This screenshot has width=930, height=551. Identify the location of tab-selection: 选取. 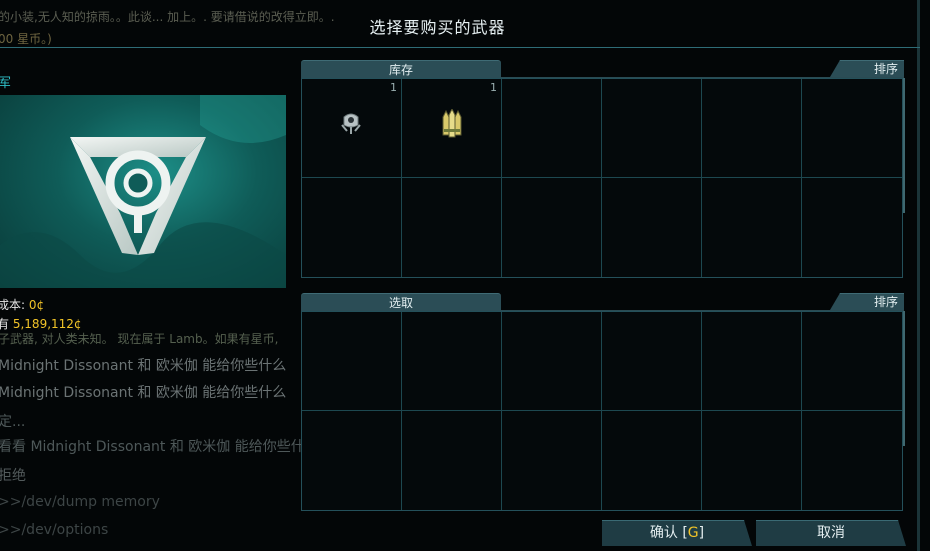
(401, 302).